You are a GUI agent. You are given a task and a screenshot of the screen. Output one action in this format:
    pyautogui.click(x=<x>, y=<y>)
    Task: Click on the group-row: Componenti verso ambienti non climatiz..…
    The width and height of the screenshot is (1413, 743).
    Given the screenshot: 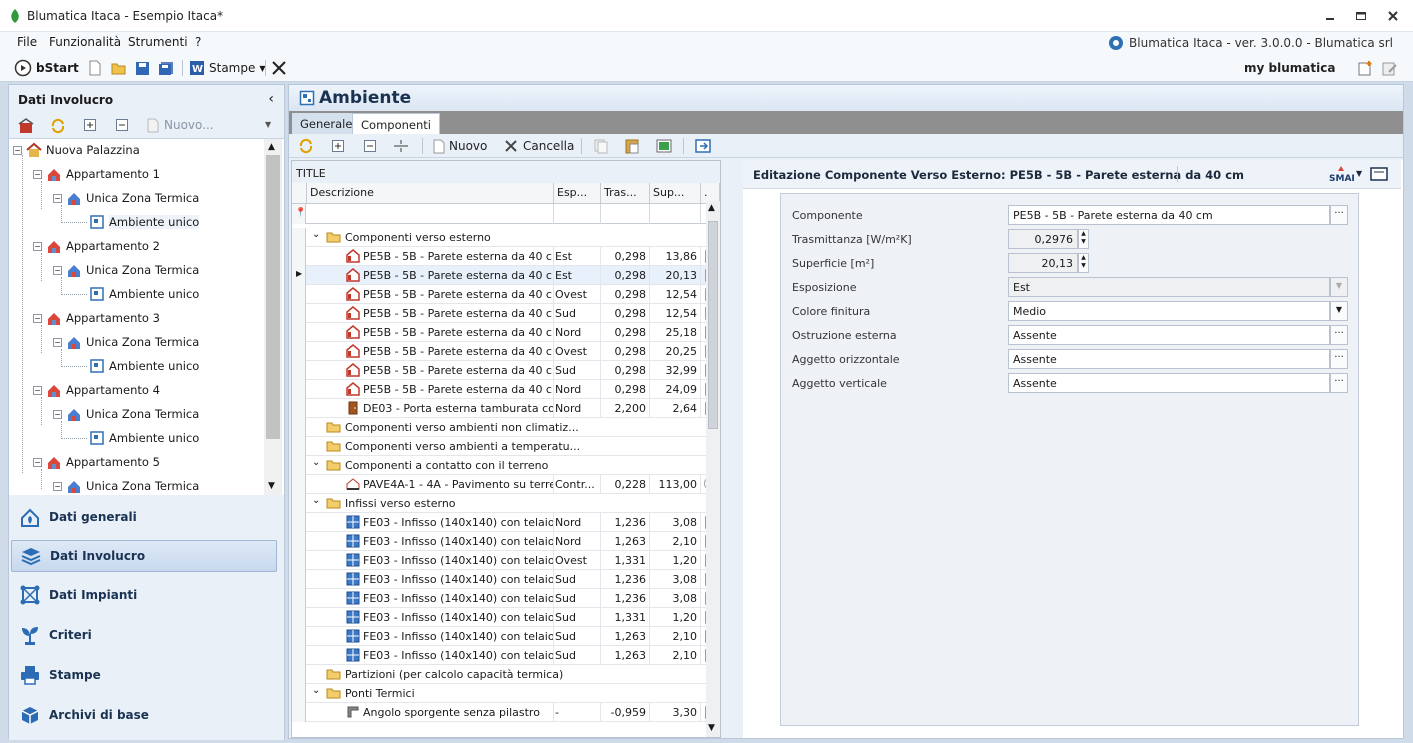 What is the action you would take?
    pyautogui.click(x=506, y=427)
    